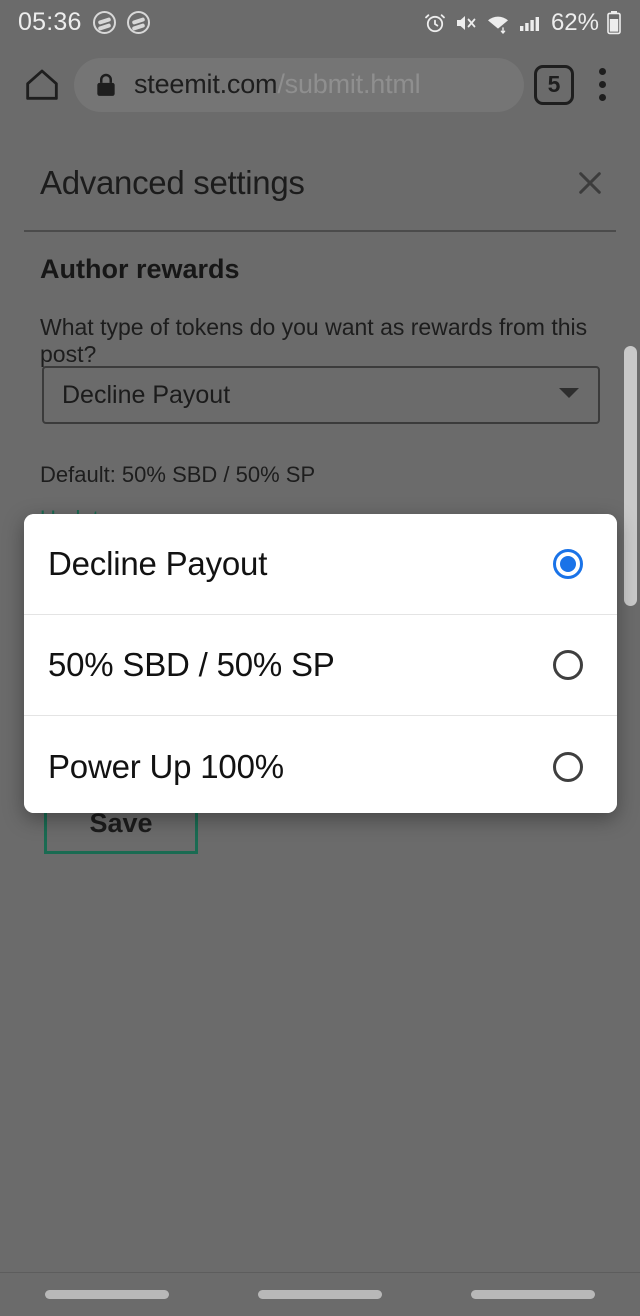 The width and height of the screenshot is (640, 1316). What do you see at coordinates (140, 269) in the screenshot?
I see `section-title: Author rewards` at bounding box center [140, 269].